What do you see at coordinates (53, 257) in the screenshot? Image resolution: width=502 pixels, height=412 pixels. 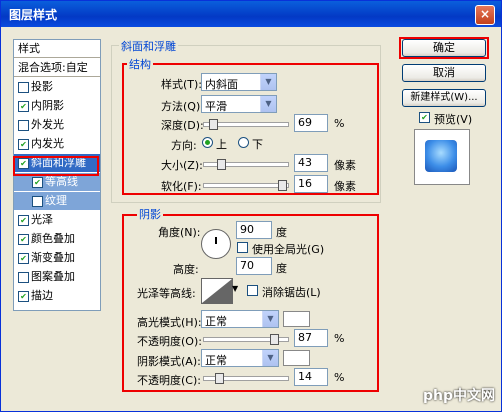 I see `style-list-item-label: 渐变叠加` at bounding box center [53, 257].